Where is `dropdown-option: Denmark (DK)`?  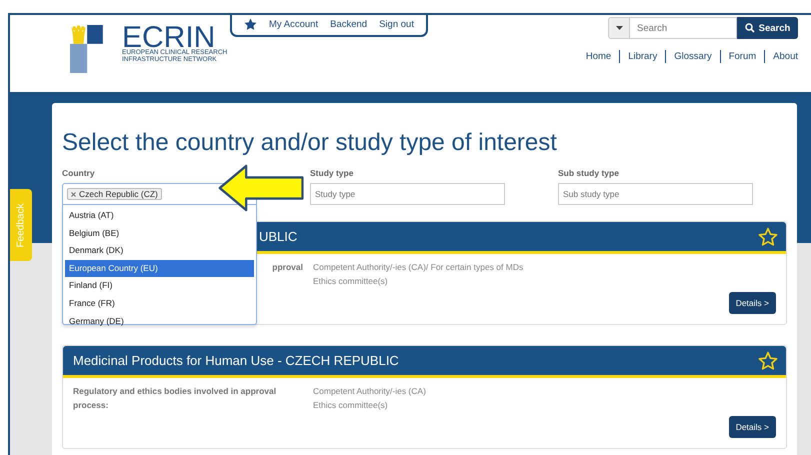 dropdown-option: Denmark (DK) is located at coordinates (159, 251).